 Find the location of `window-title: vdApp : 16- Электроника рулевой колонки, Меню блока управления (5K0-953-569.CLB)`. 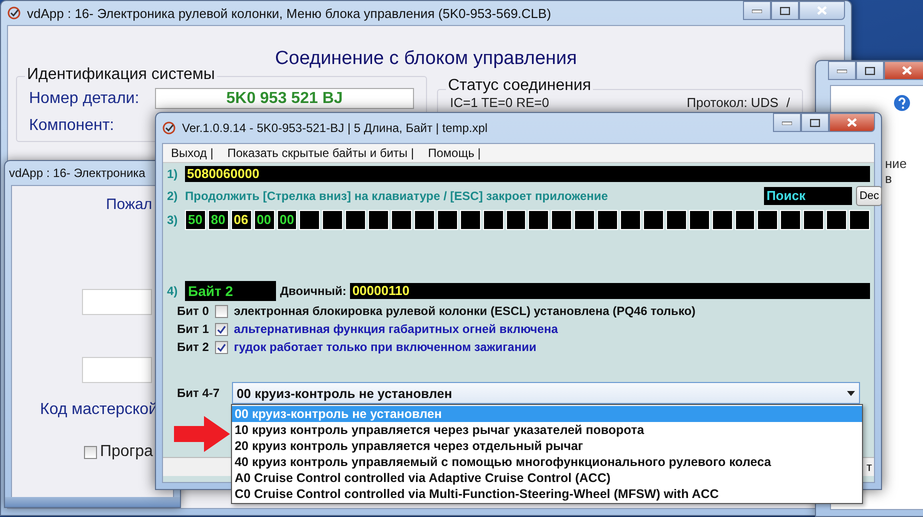

window-title: vdApp : 16- Электроника рулевой колонки, Меню блока управления (5K0-953-569.CLB) is located at coordinates (289, 13).